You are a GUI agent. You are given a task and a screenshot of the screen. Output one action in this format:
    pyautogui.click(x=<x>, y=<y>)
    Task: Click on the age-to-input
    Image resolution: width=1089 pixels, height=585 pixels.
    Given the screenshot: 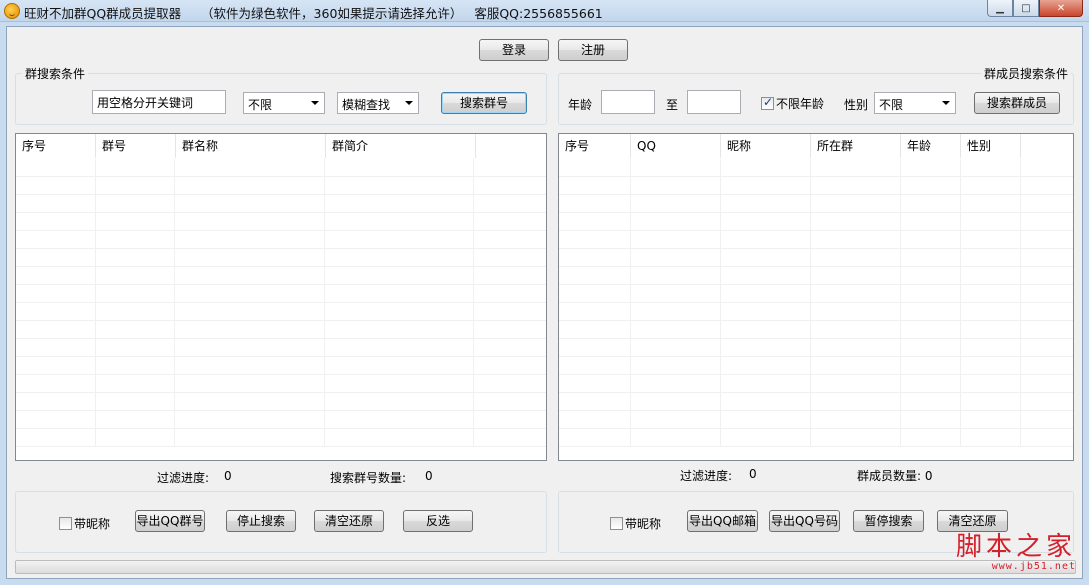 What is the action you would take?
    pyautogui.click(x=714, y=102)
    